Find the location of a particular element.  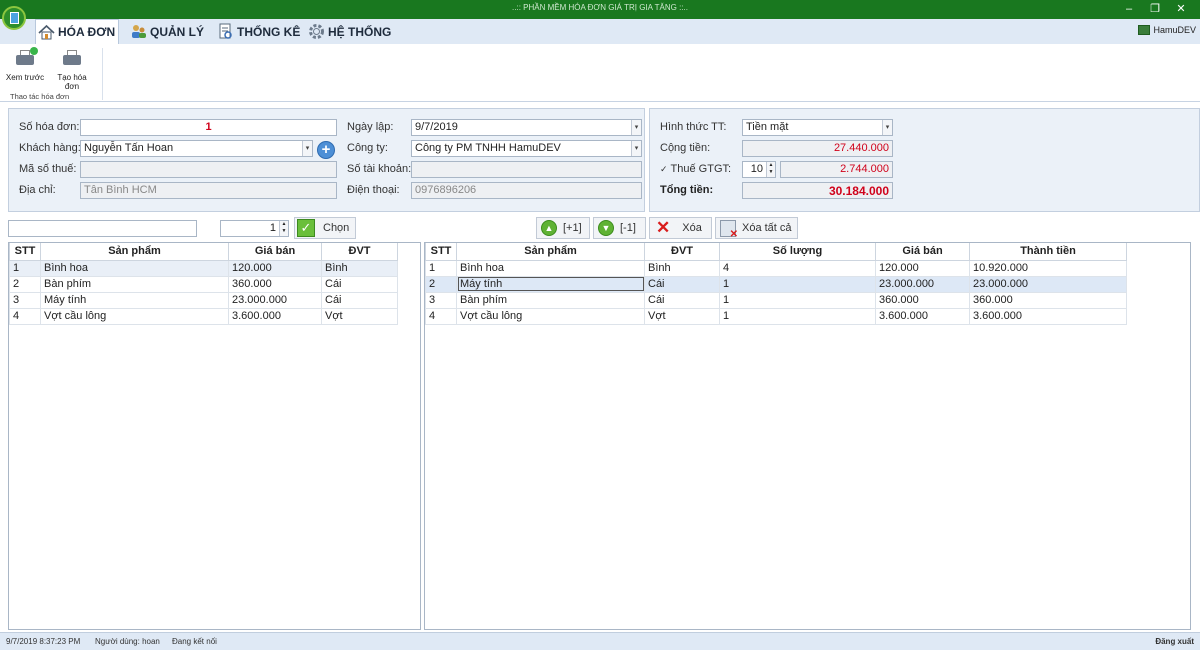

add-customer-icon: + is located at coordinates (326, 150).